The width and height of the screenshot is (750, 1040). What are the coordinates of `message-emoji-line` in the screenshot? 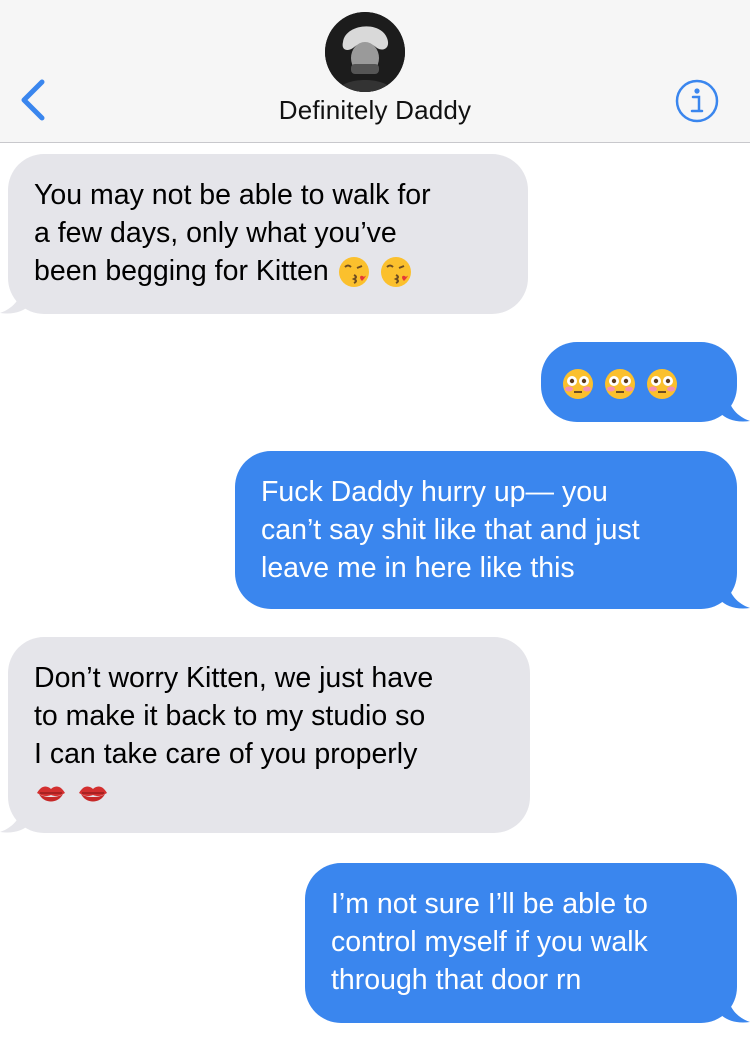 It's located at (269, 792).